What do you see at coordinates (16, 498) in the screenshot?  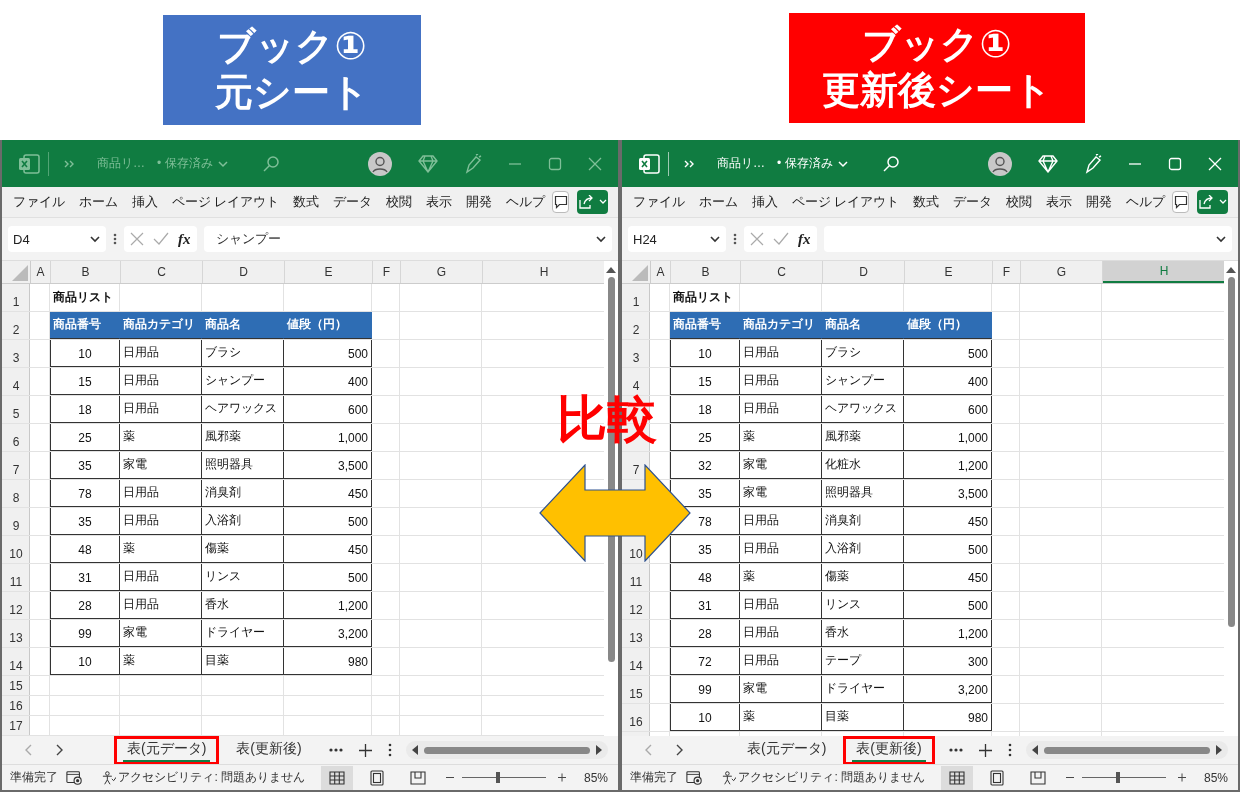 I see `row-number: 8` at bounding box center [16, 498].